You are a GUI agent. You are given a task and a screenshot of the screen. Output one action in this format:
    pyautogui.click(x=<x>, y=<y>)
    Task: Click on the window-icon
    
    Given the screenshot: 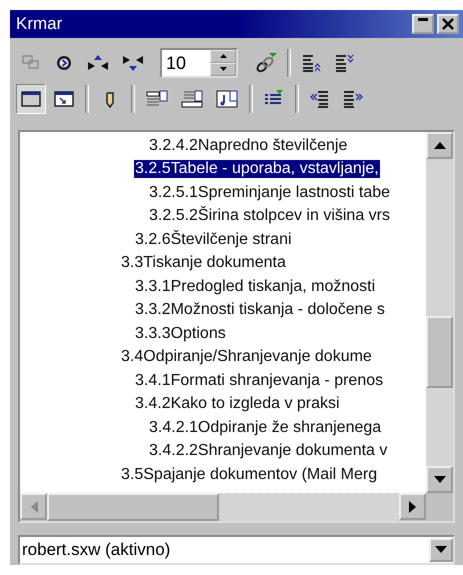 What is the action you would take?
    pyautogui.click(x=31, y=98)
    